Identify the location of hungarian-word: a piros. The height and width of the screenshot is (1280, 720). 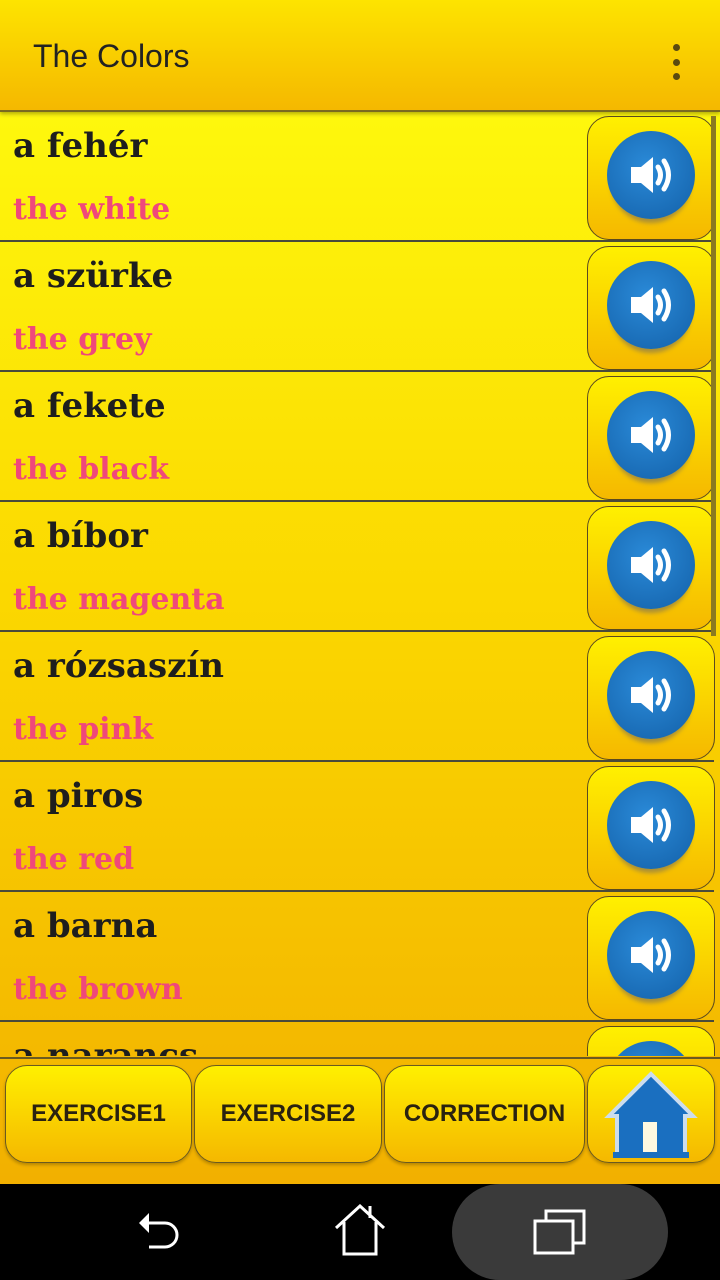
(78, 796).